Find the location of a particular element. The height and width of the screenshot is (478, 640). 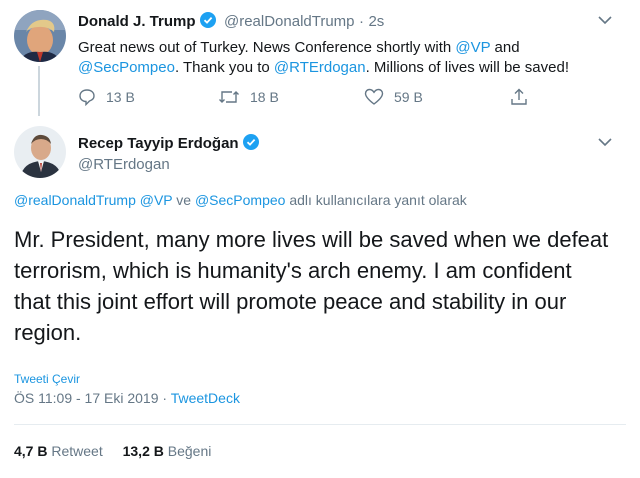

retweet-stat: 4,7 B Retweet is located at coordinates (60, 451).